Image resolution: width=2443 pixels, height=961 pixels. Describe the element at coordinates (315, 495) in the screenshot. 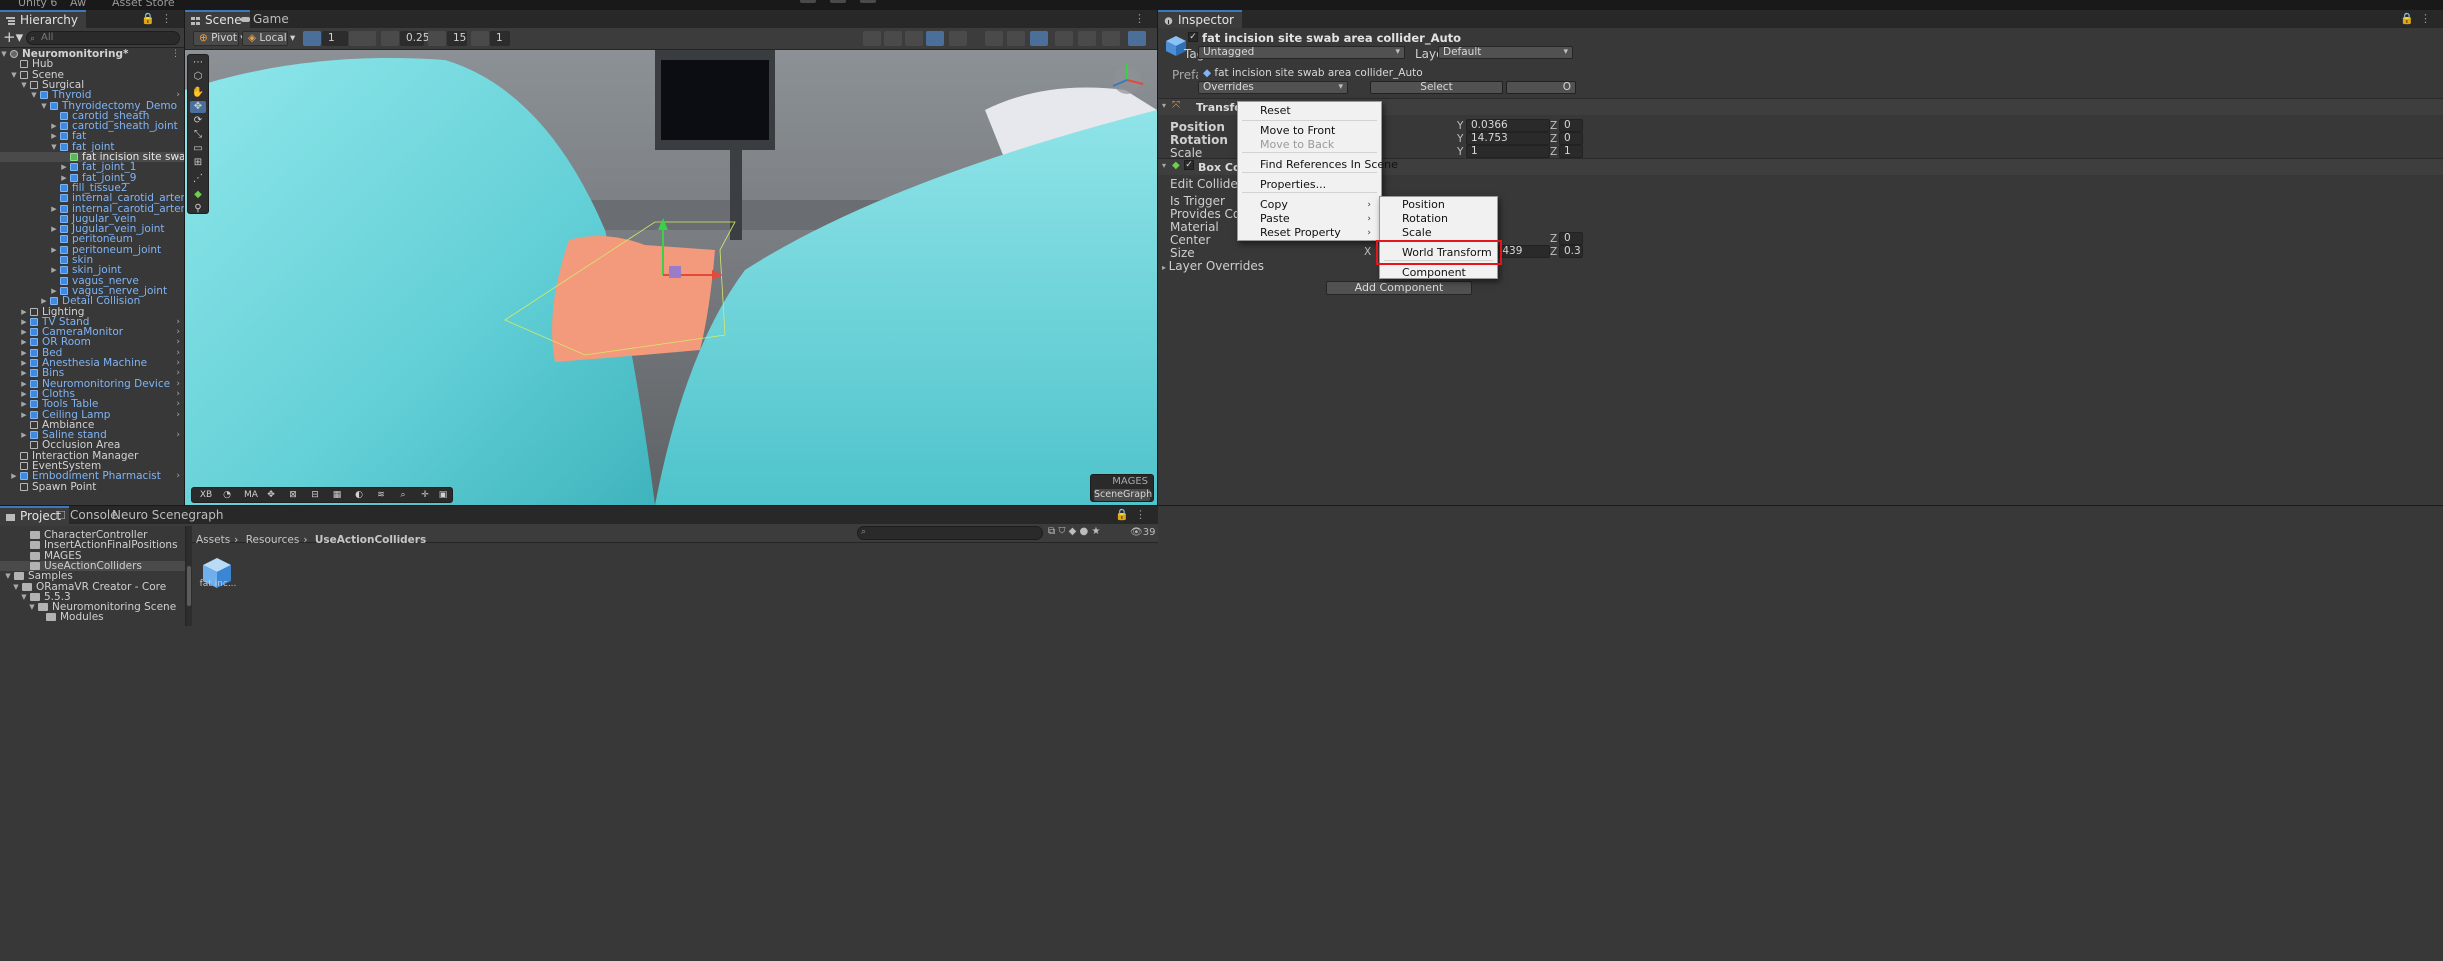

I see `settings-grid-icon: ⊟` at that location.